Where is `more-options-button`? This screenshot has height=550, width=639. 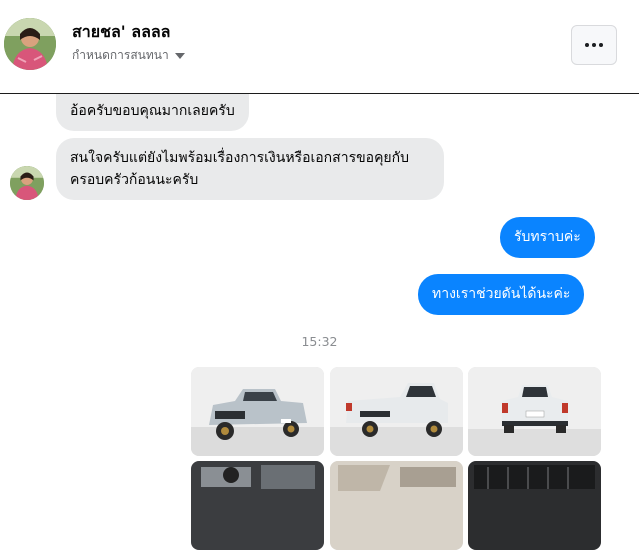
more-options-button is located at coordinates (594, 45).